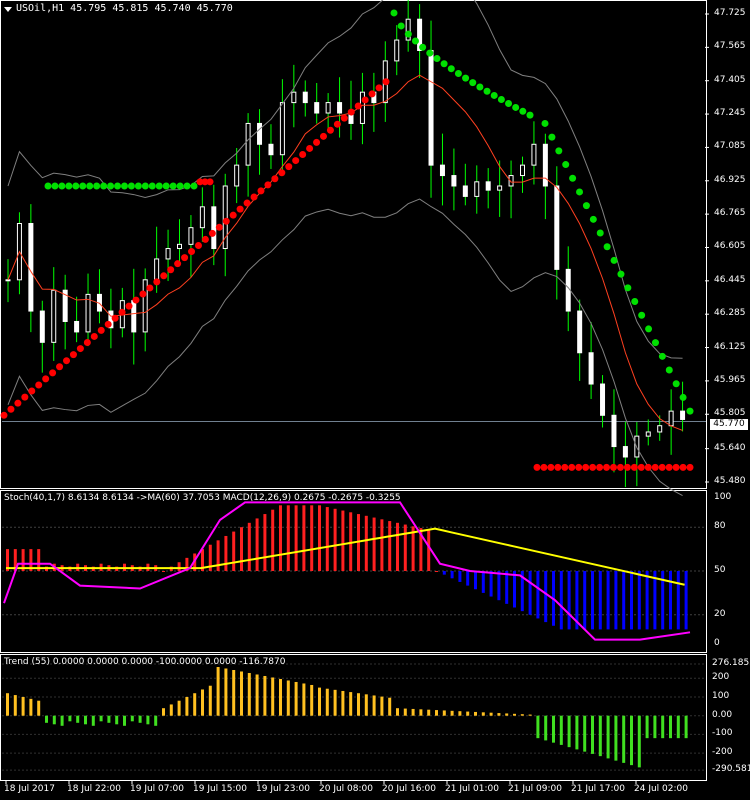  Describe the element at coordinates (730, 113) in the screenshot. I see `price-axis-label: 47.245` at that location.